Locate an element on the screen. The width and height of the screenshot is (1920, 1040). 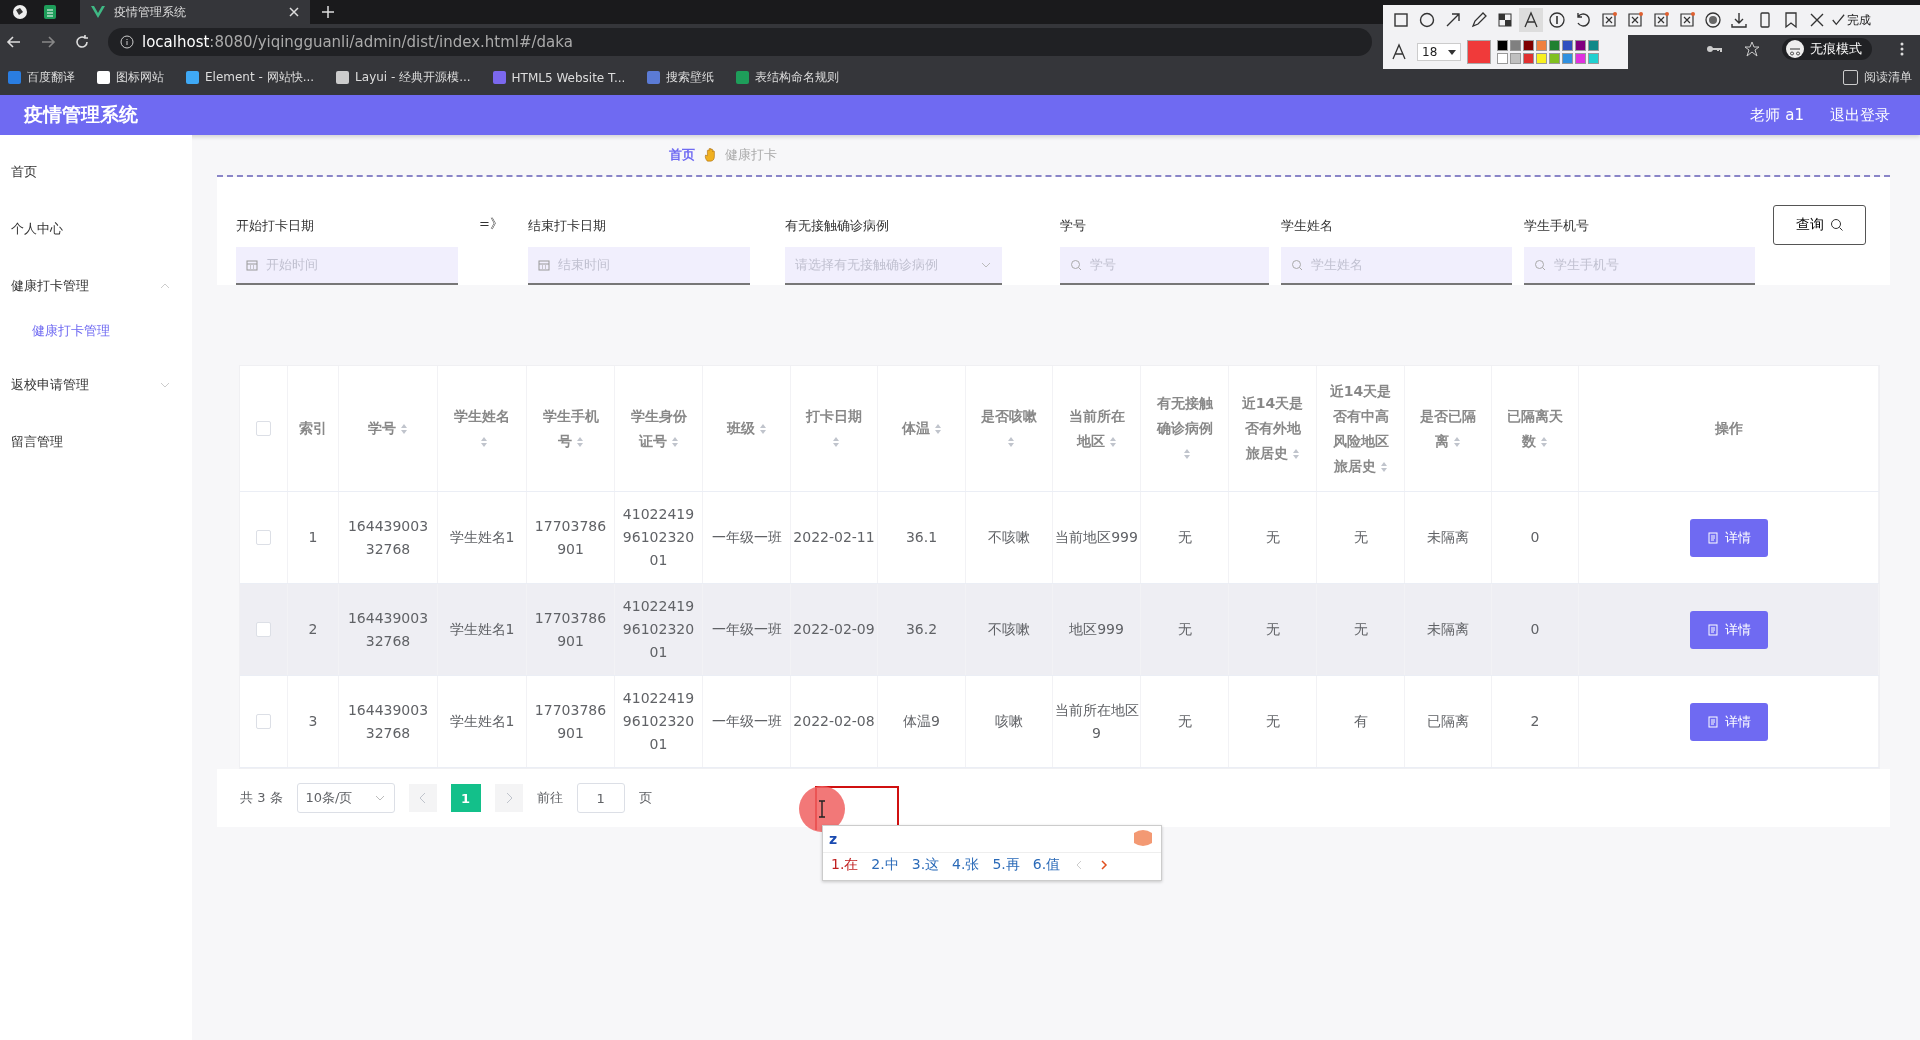
column-header: 当前所在地区 is located at coordinates (1096, 428).